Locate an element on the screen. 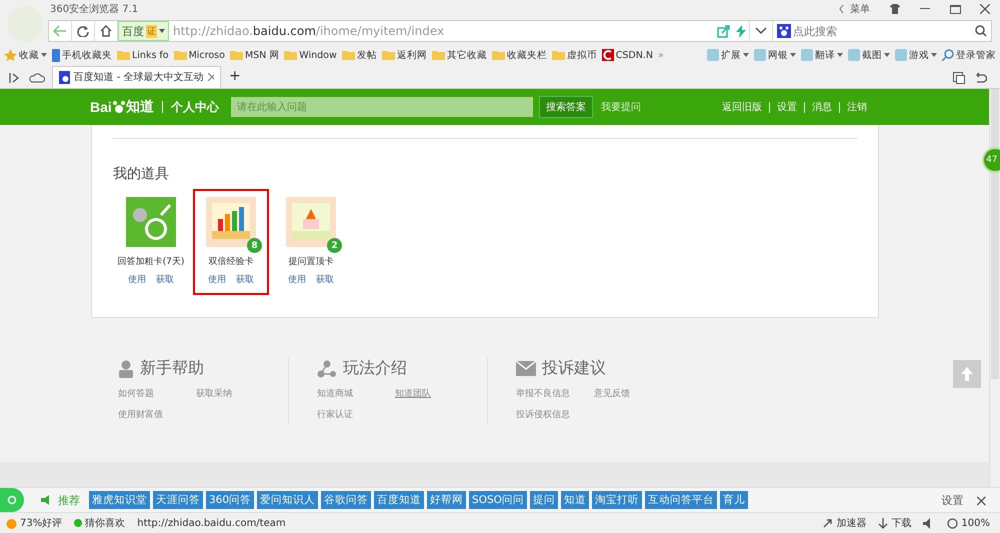 The image size is (1000, 533). site-link-button: 淘宝打听 is located at coordinates (617, 500).